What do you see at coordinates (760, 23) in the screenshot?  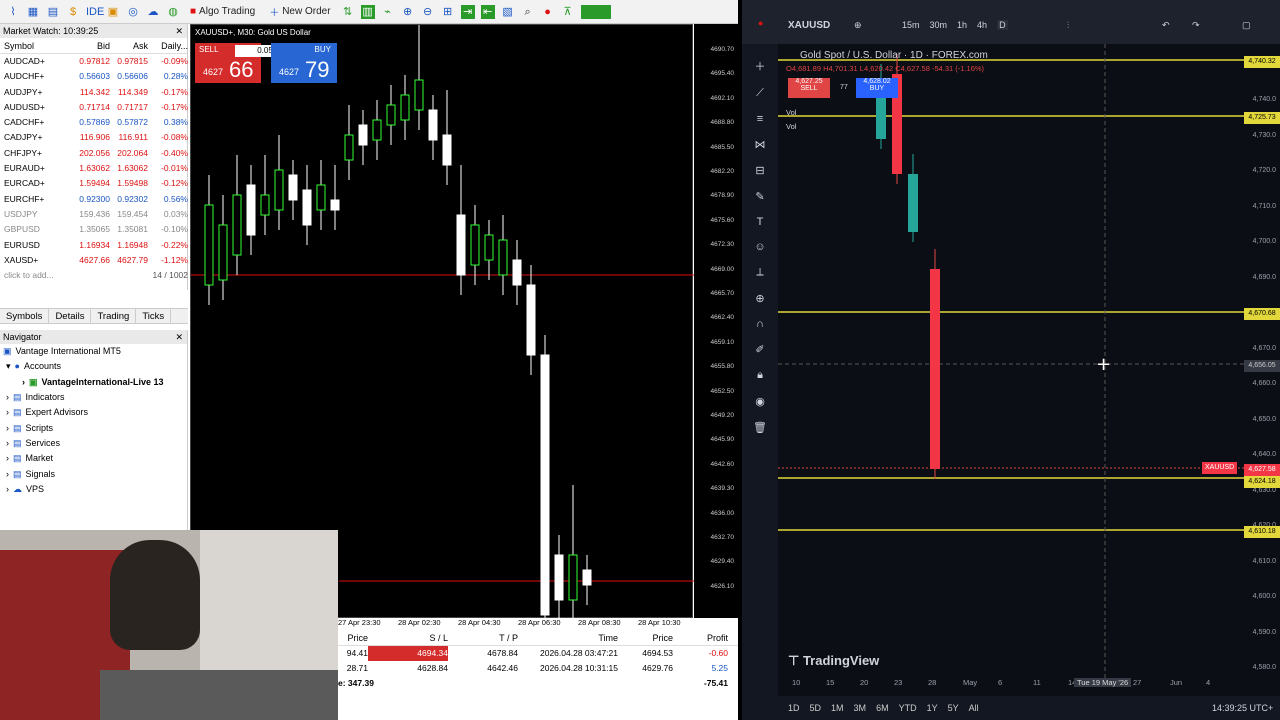 I see `tv-alert-icon: ●` at bounding box center [760, 23].